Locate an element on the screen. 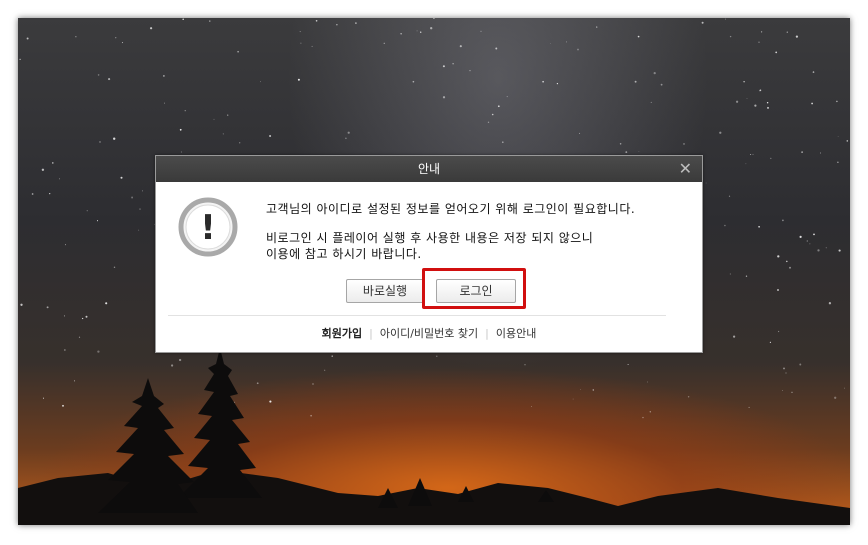 The height and width of the screenshot is (545, 868). divider is located at coordinates (417, 315).